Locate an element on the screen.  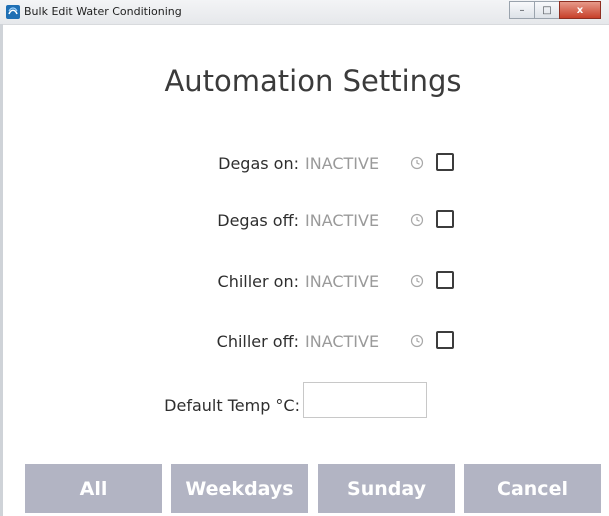
window-title: Bulk Edit Water Conditioning is located at coordinates (103, 11).